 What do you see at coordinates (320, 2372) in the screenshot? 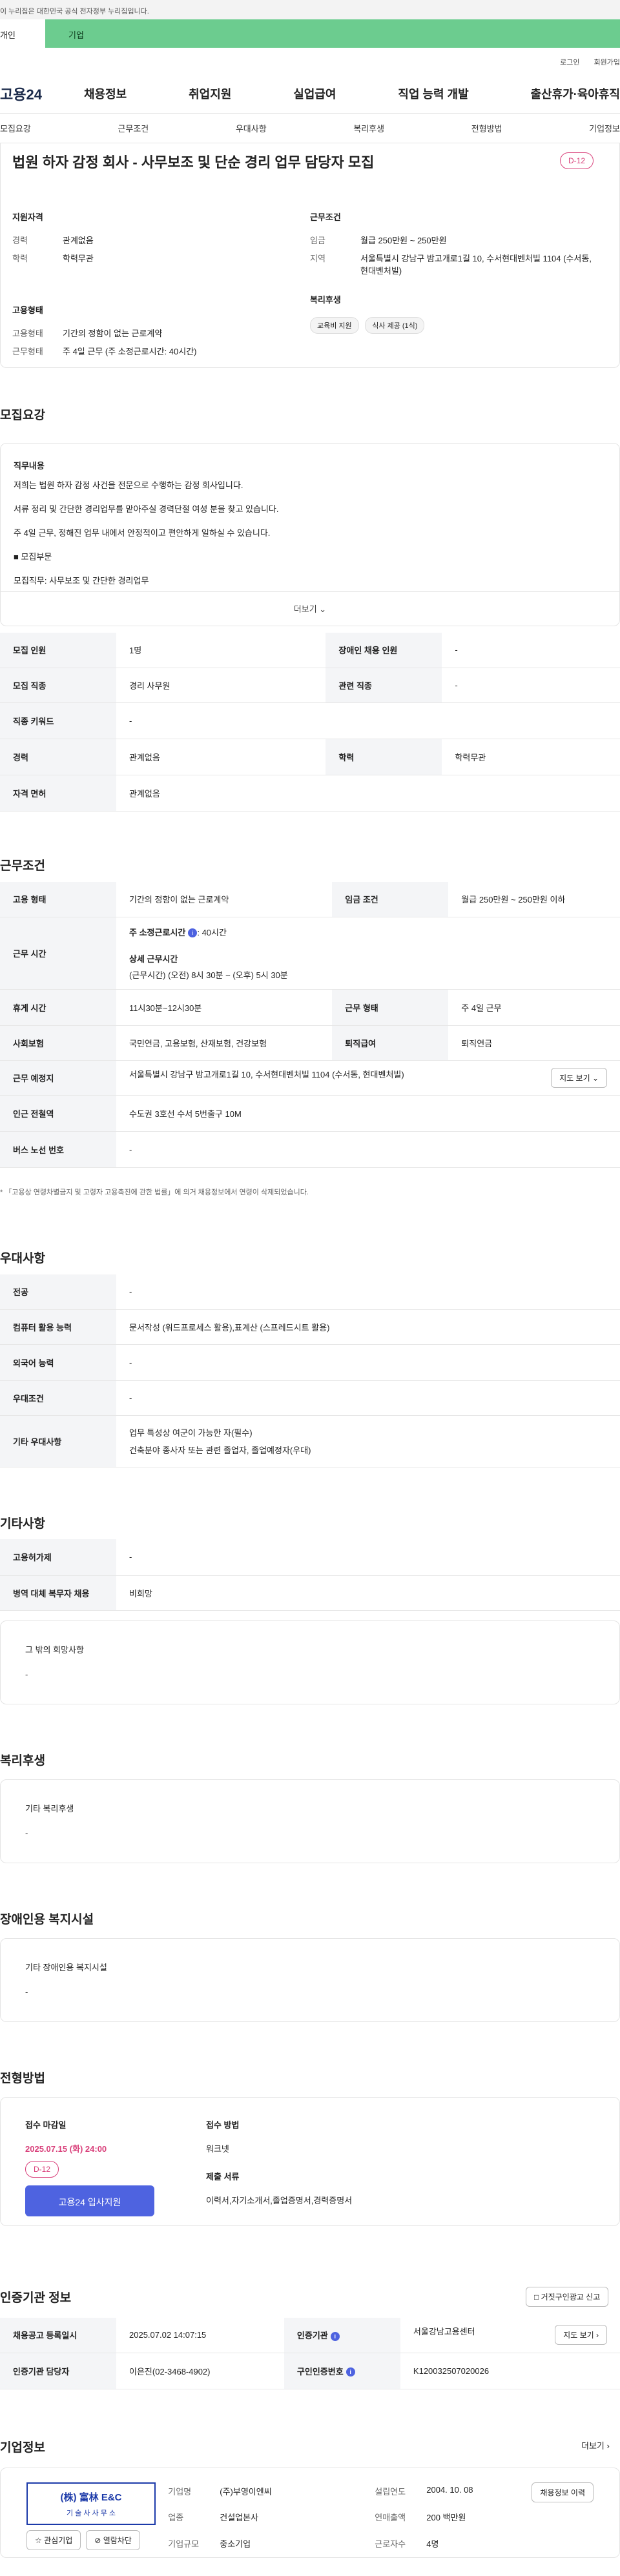
I see `cert-num-label: 구인인증번호` at bounding box center [320, 2372].